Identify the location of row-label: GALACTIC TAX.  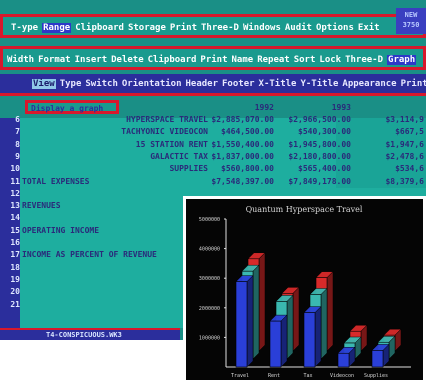
(153, 156).